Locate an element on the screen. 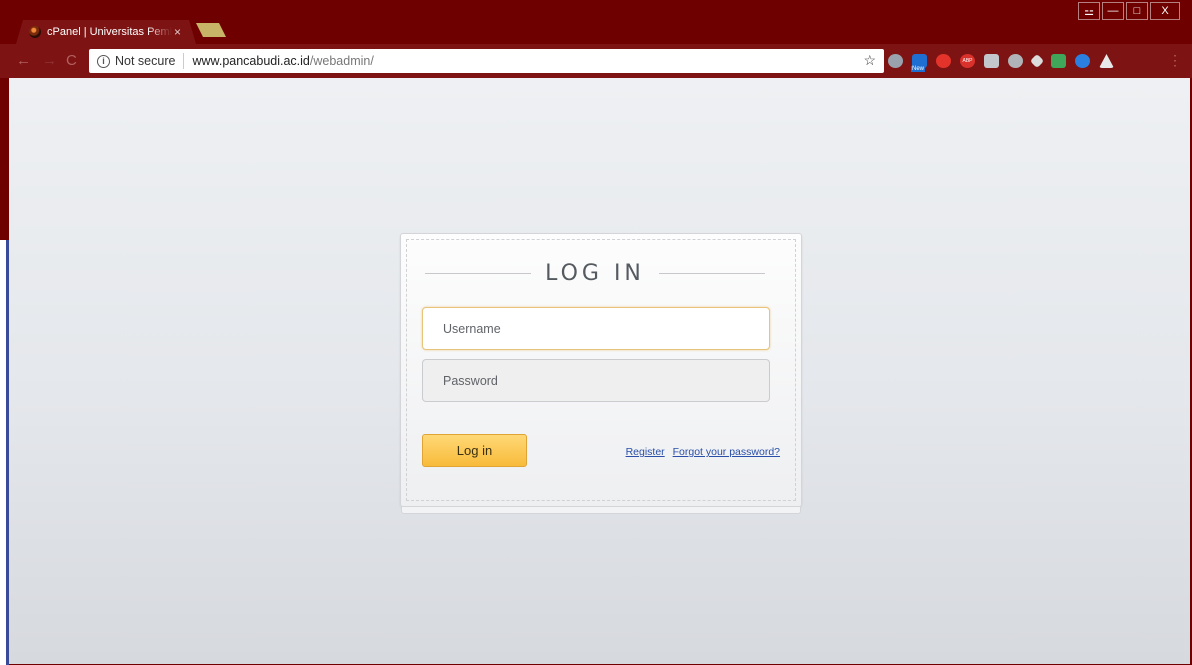 This screenshot has width=1192, height=665. forgot-password-link: Forgot your password? is located at coordinates (726, 452).